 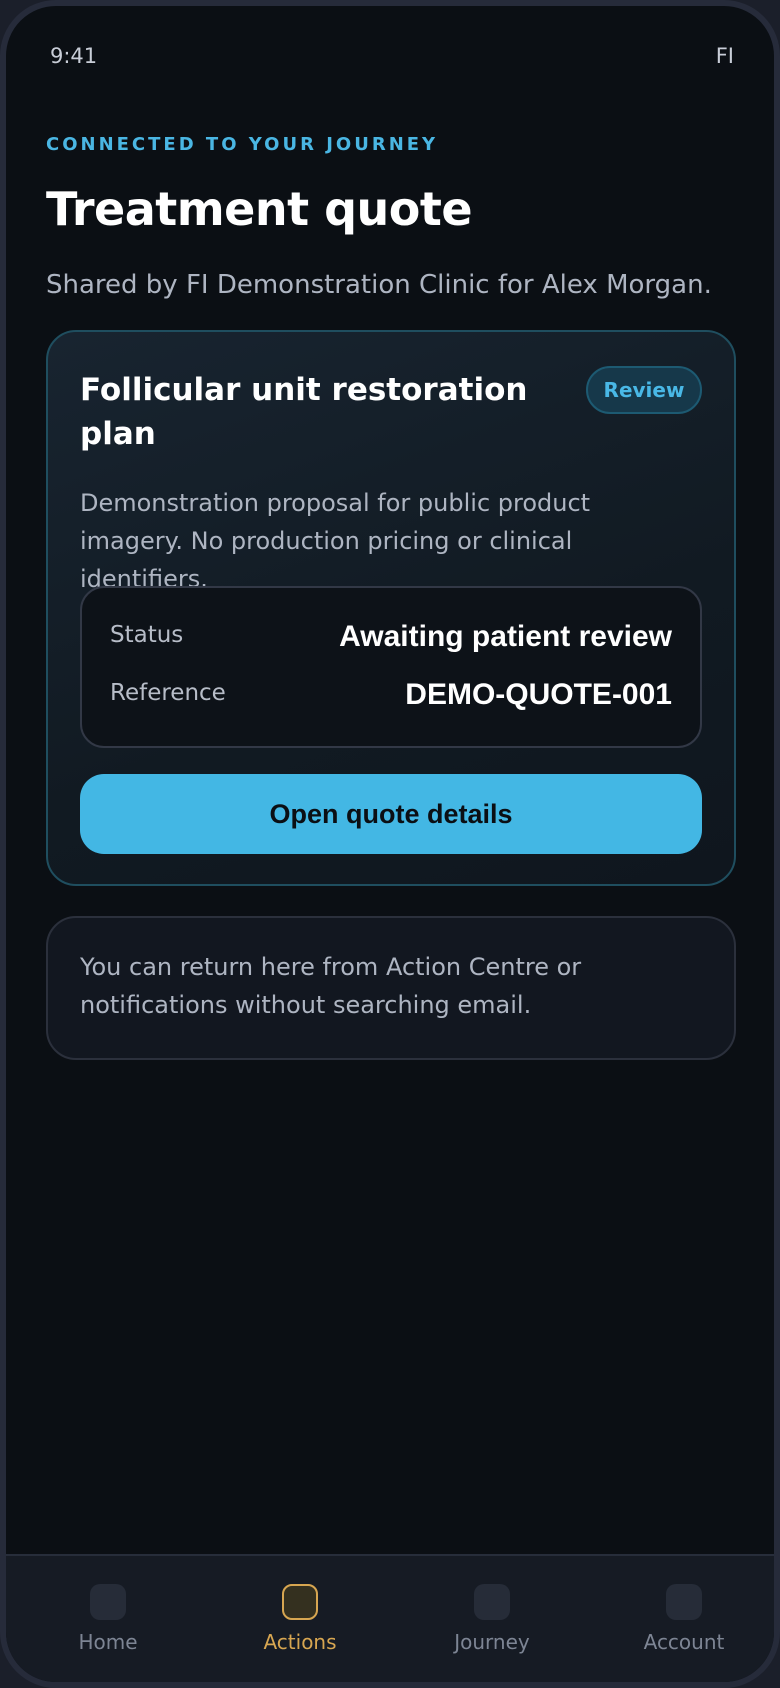 What do you see at coordinates (108, 1642) in the screenshot?
I see `nav-label-home: Home` at bounding box center [108, 1642].